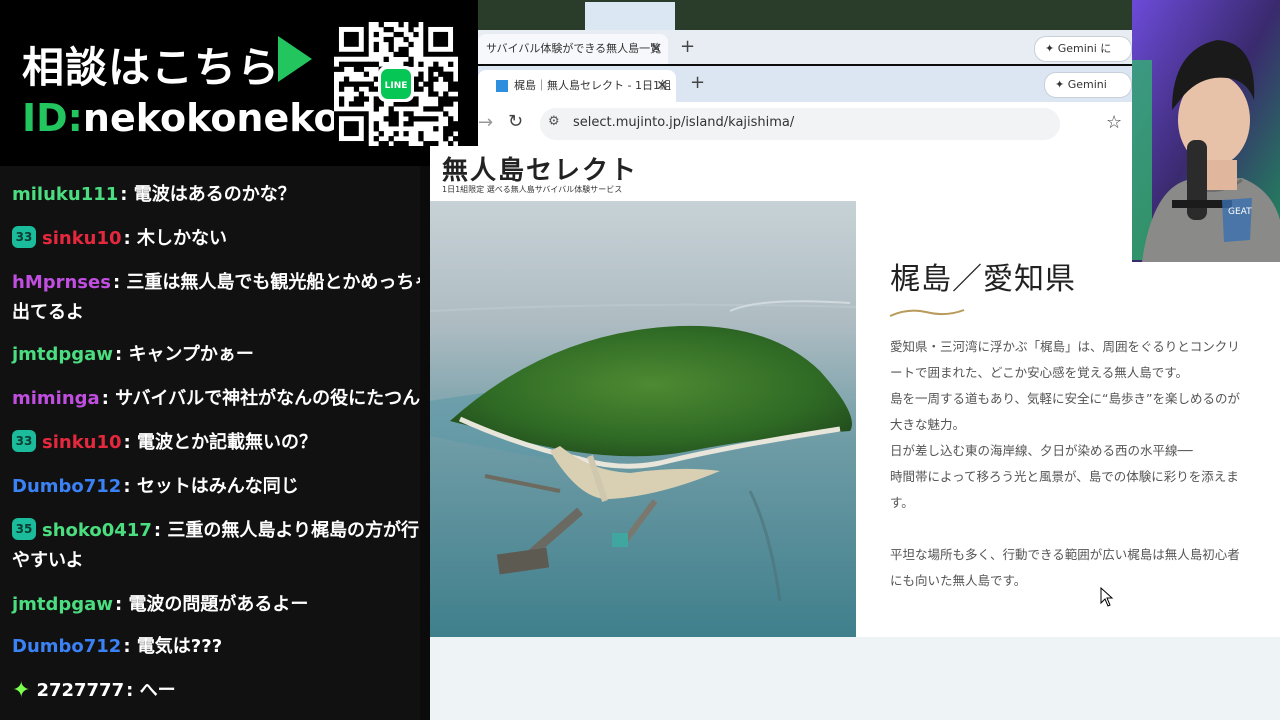 This screenshot has width=1280, height=720. I want to click on chat-username: miminga, so click(56, 398).